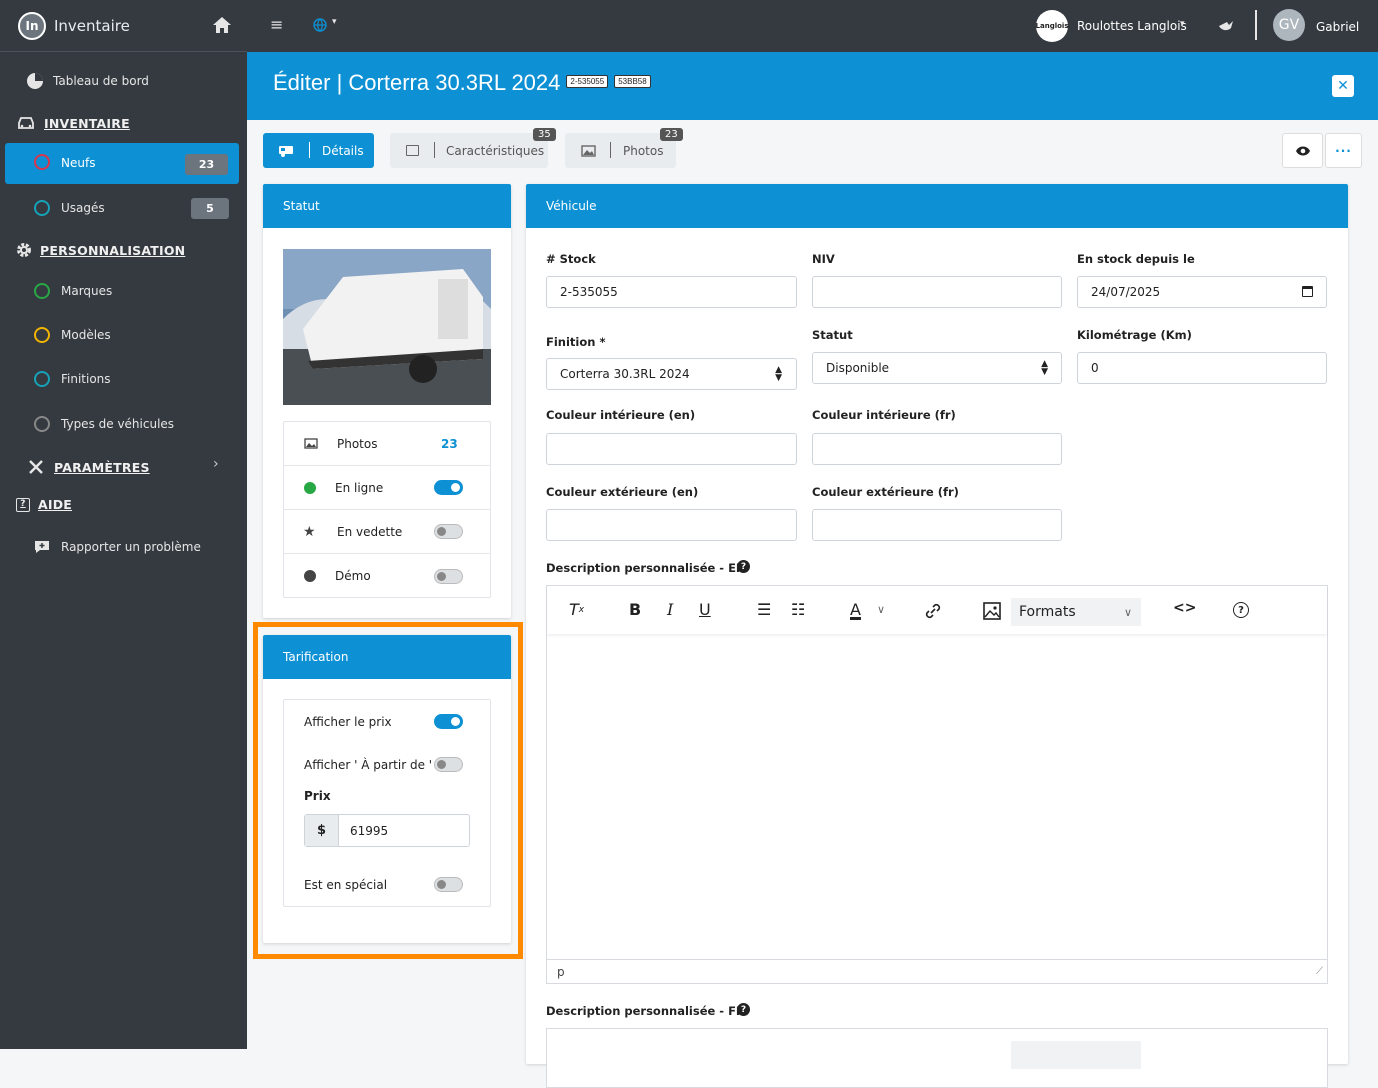  I want to click on statut-value: Disponible, so click(858, 368).